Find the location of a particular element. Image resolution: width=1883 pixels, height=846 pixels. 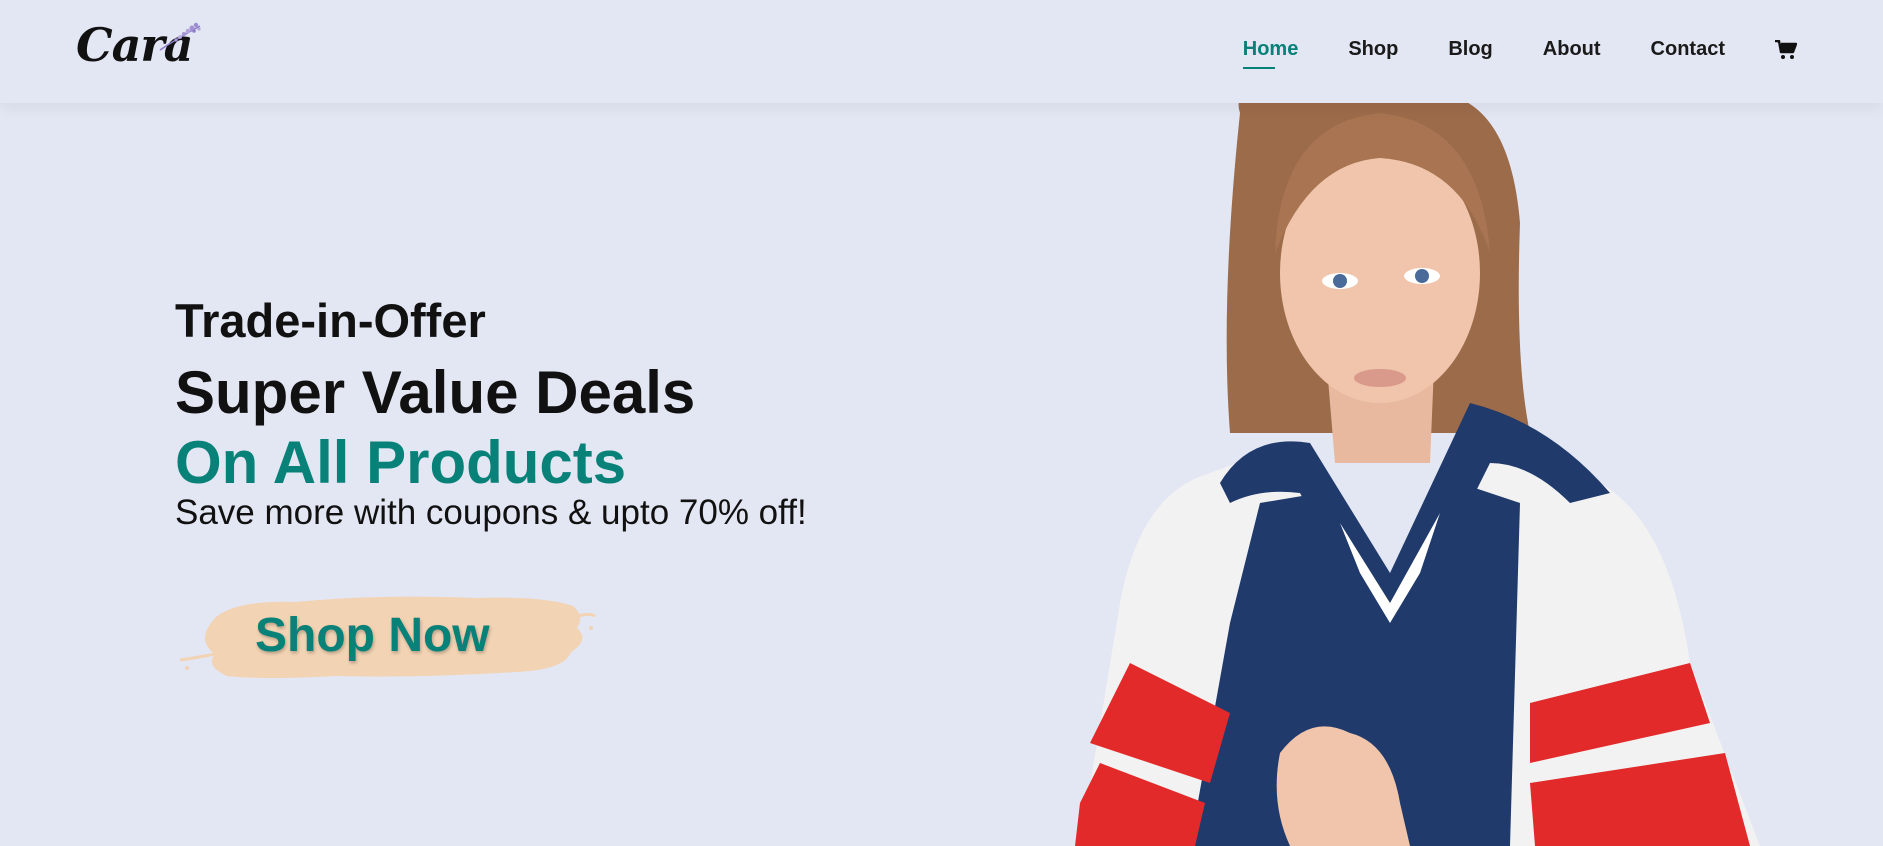

shop-now-label: Shop Now is located at coordinates (372, 635).